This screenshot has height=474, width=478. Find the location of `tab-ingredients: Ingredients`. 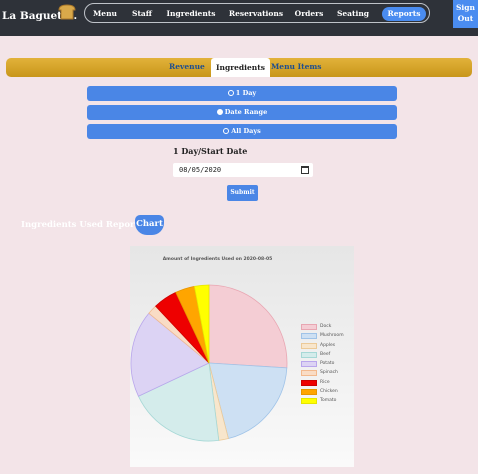

tab-ingredients: Ingredients is located at coordinates (240, 67).